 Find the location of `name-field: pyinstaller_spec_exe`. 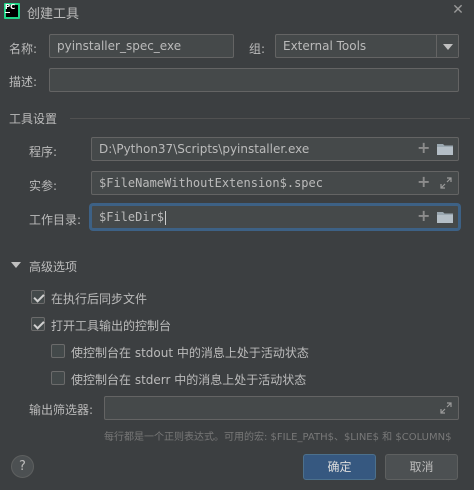

name-field: pyinstaller_spec_exe is located at coordinates (141, 46).